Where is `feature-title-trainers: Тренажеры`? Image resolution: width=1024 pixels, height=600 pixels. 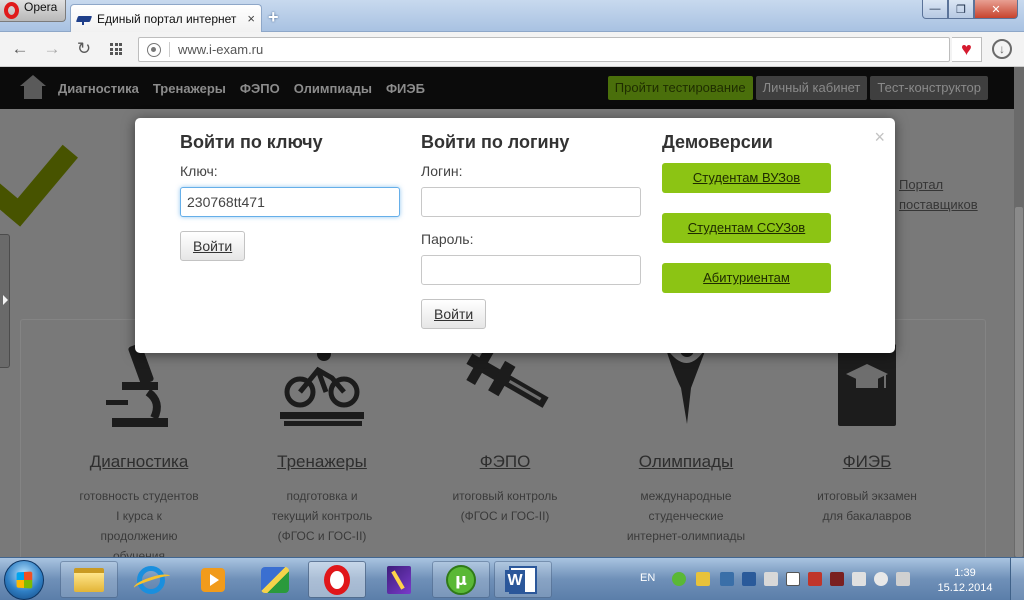
feature-title-trainers: Тренажеры is located at coordinates (322, 462).